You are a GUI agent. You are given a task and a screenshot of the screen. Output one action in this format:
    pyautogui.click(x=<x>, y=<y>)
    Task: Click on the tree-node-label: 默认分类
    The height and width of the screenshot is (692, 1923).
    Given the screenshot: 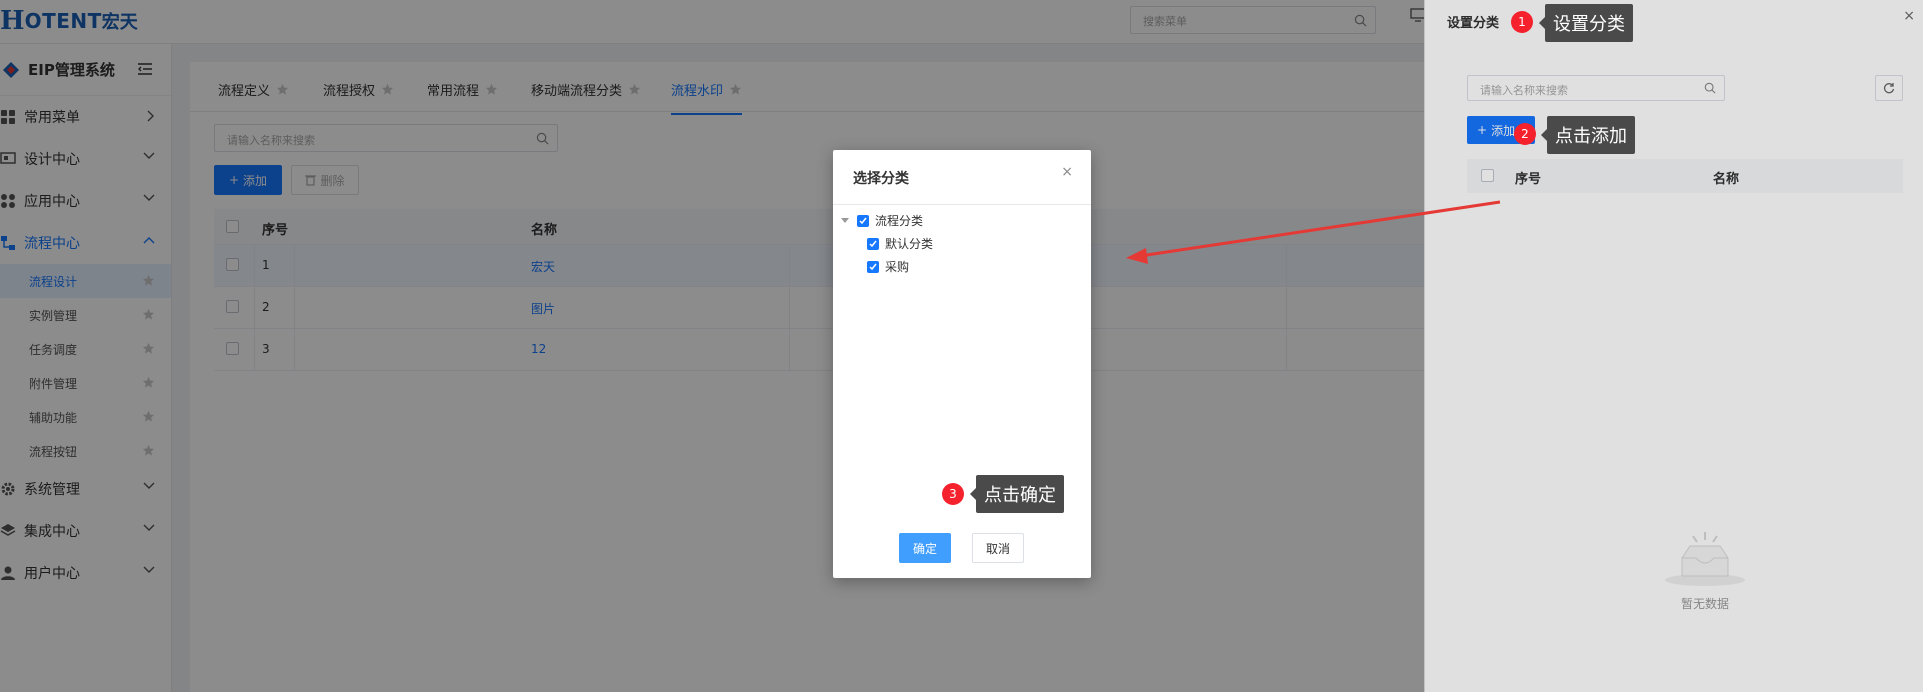 What is the action you would take?
    pyautogui.click(x=909, y=244)
    